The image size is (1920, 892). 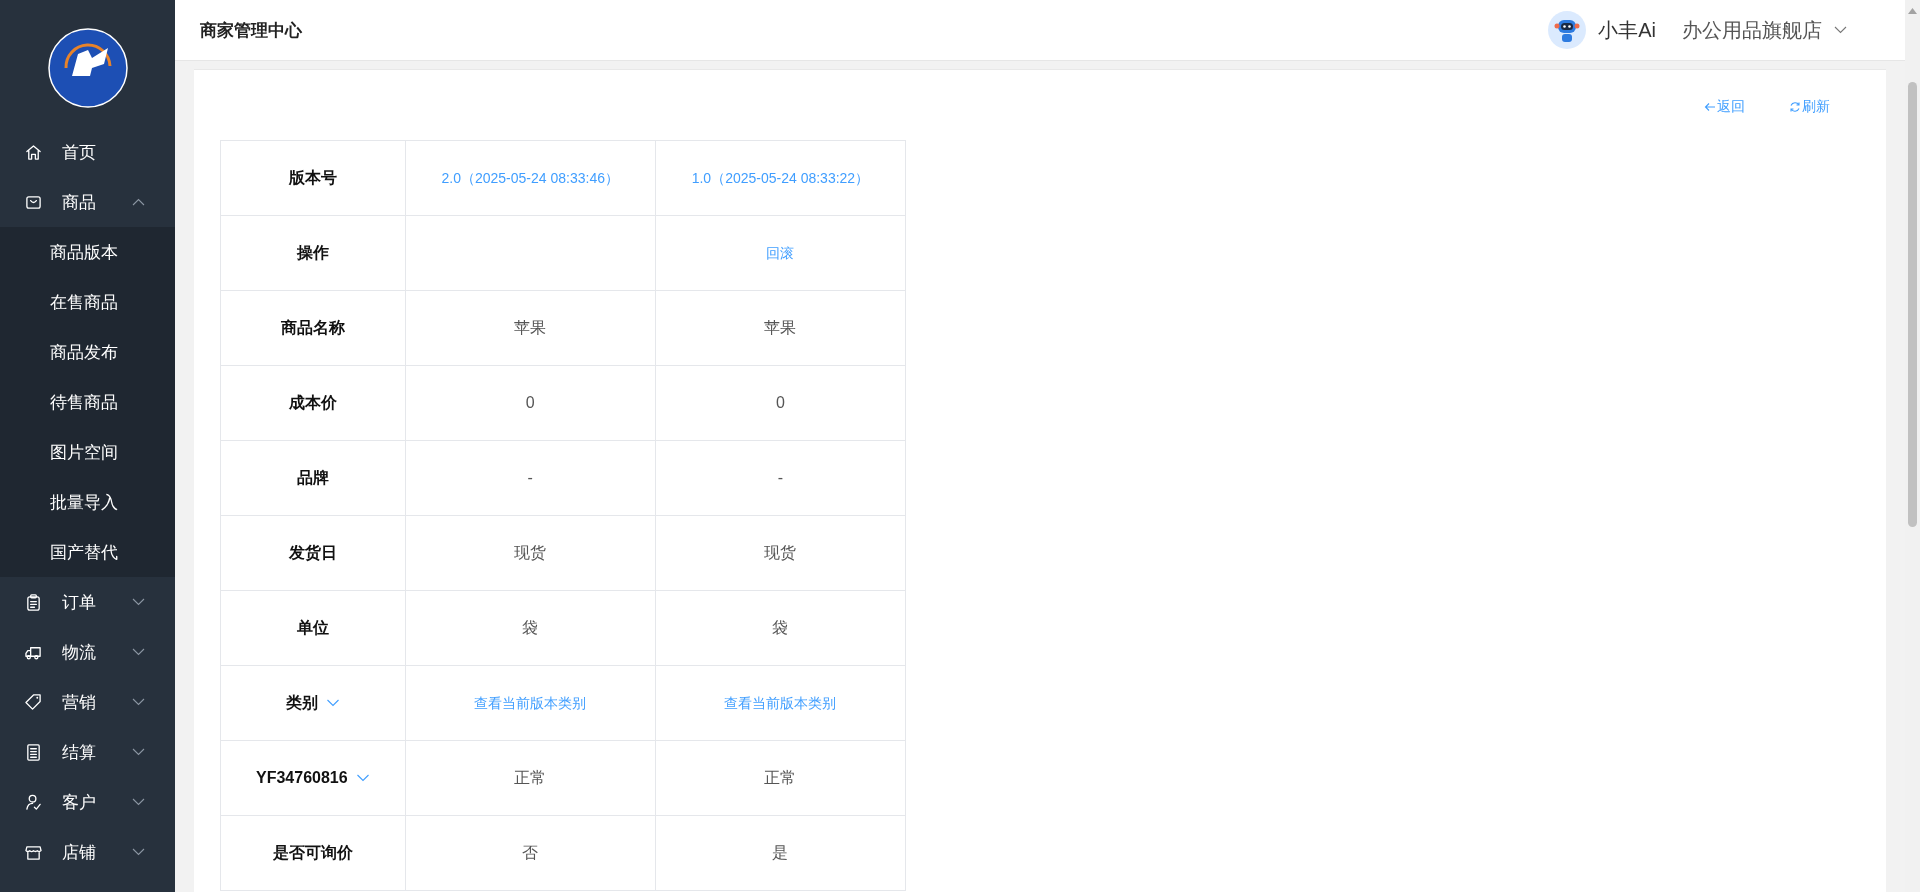 I want to click on refresh-icon, so click(x=1795, y=107).